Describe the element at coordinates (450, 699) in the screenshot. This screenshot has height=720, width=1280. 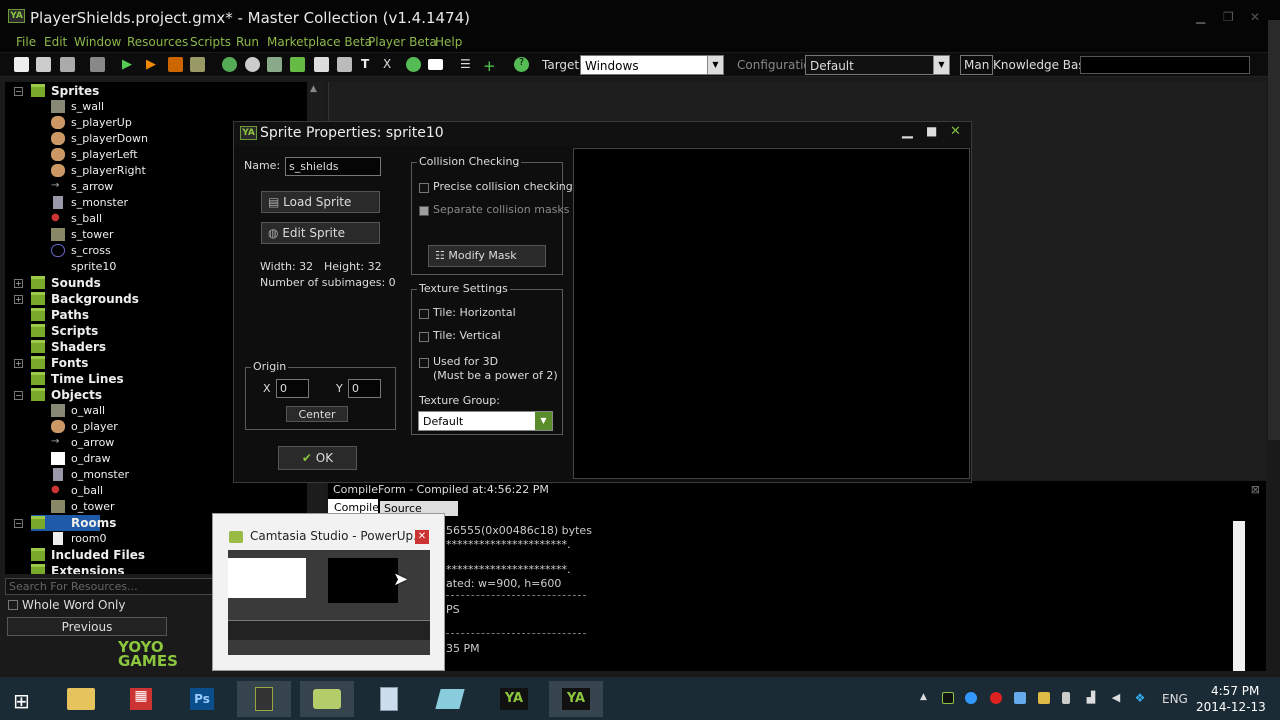
I see `taskbar-notes` at that location.